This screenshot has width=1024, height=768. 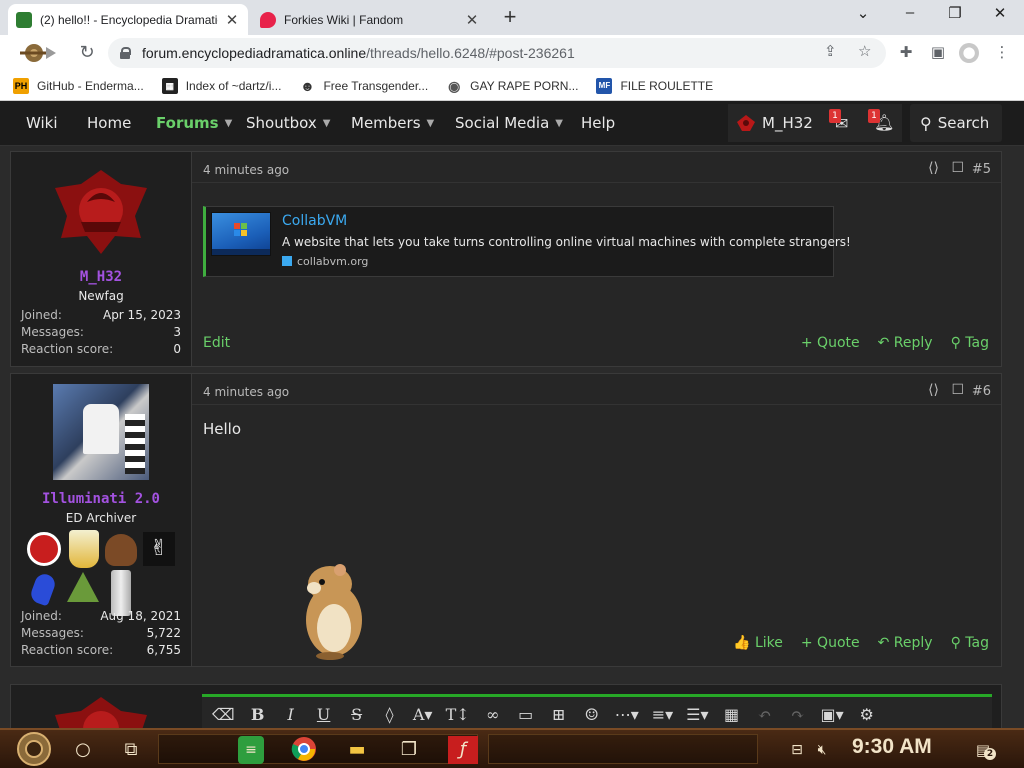 I want to click on media-icon: ⊞, so click(x=559, y=714).